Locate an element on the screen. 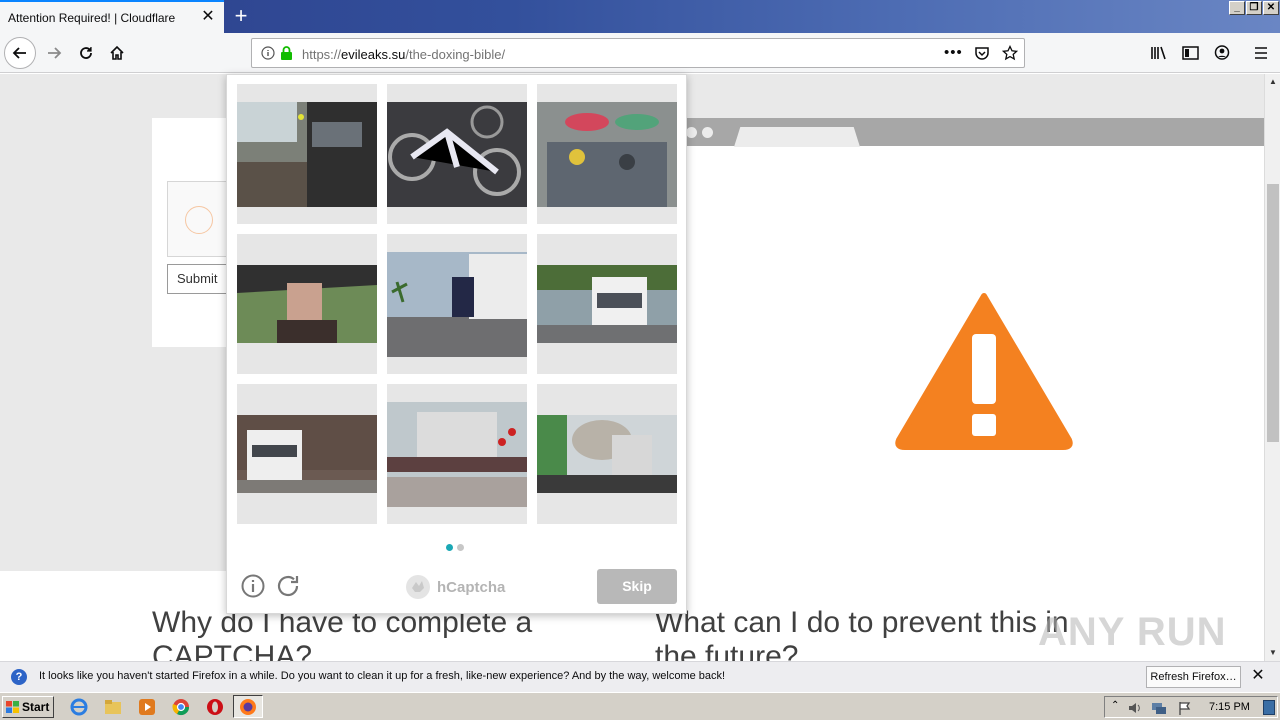 The width and height of the screenshot is (1280, 720). back-button is located at coordinates (20, 53).